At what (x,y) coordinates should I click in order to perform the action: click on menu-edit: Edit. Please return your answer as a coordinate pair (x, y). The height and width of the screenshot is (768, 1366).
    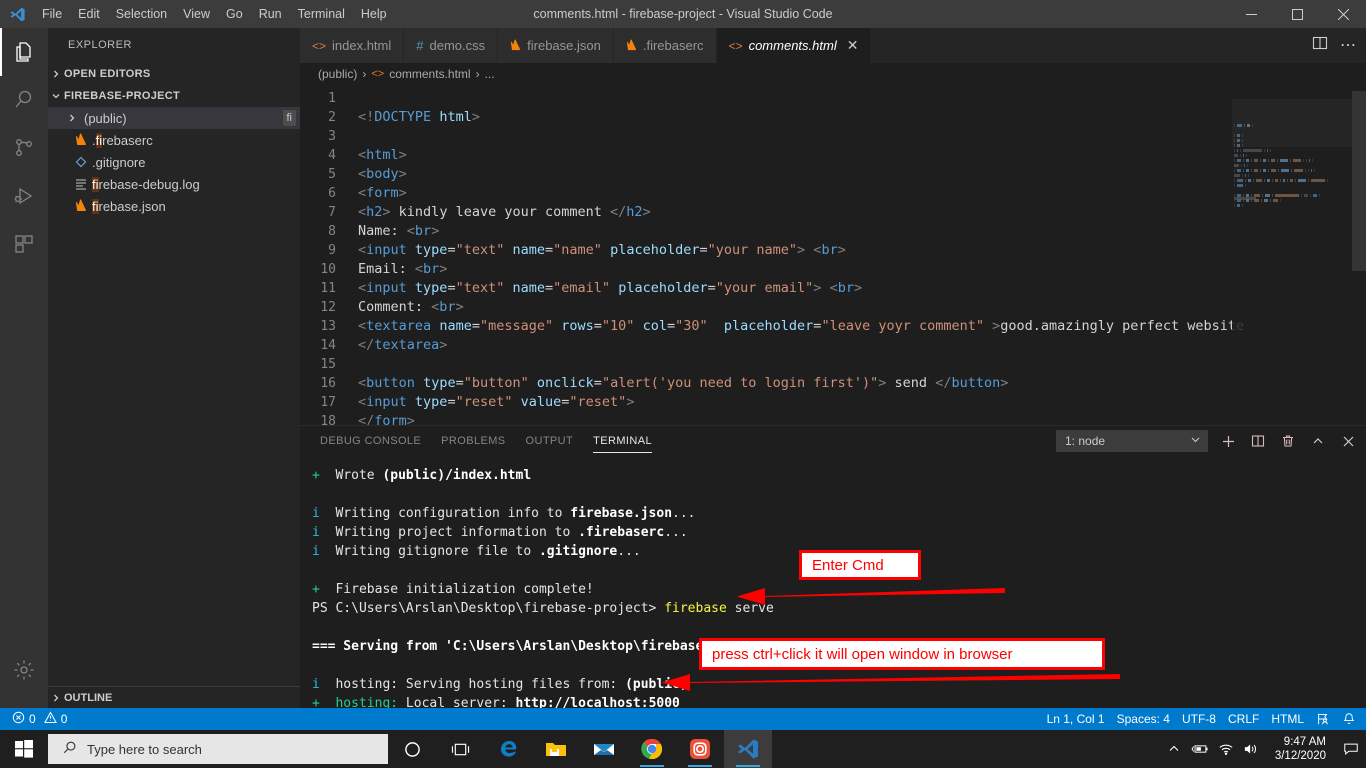
    Looking at the image, I should click on (89, 14).